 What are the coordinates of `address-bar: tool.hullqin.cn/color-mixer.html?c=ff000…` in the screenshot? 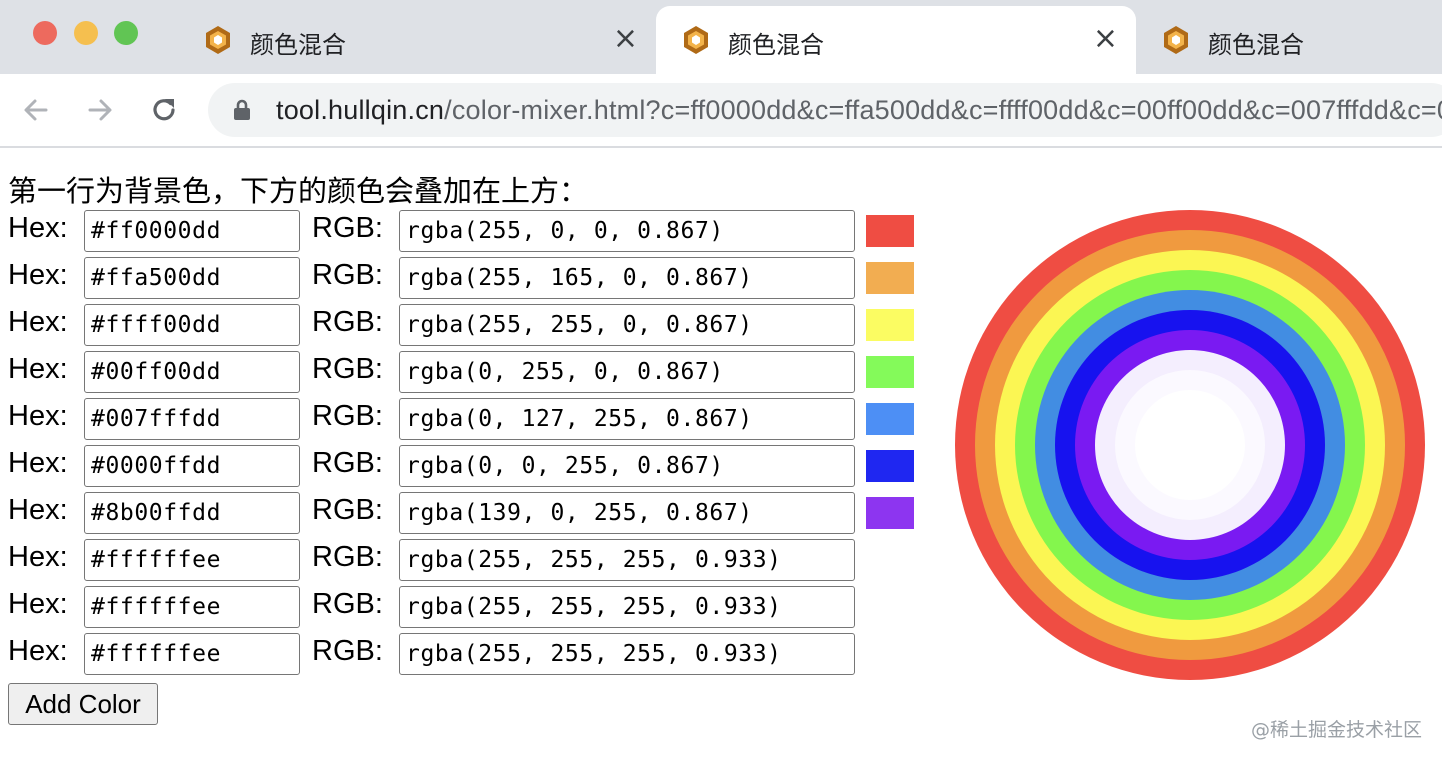 It's located at (825, 110).